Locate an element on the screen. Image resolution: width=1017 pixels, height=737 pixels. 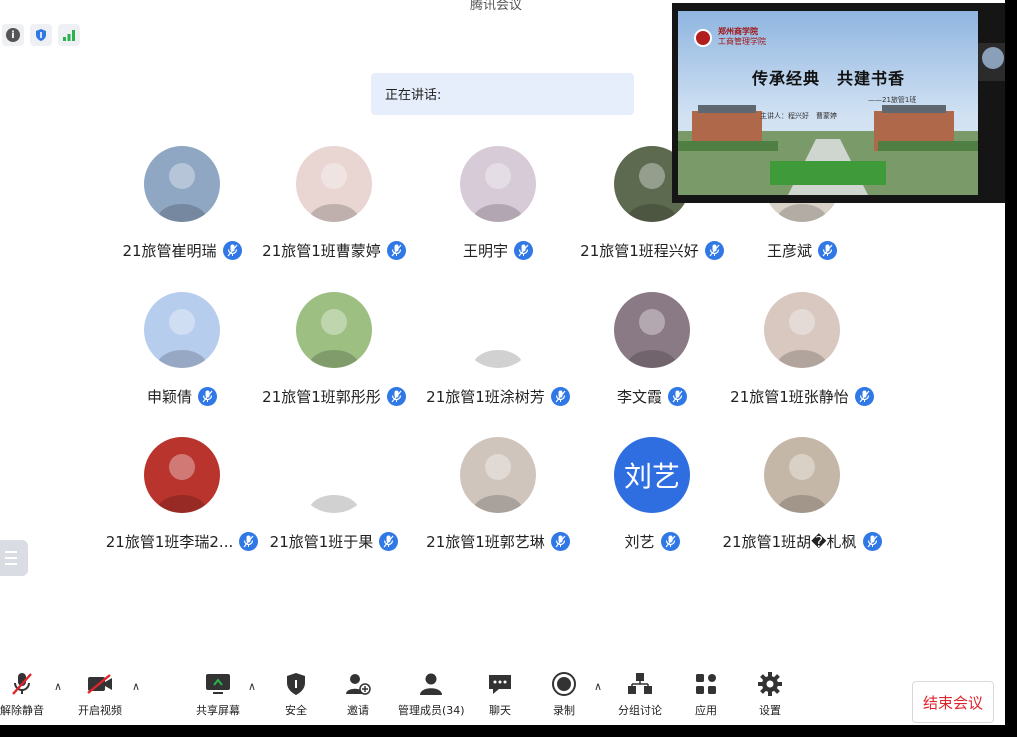
participant-name: 王彦斌 is located at coordinates (789, 251).